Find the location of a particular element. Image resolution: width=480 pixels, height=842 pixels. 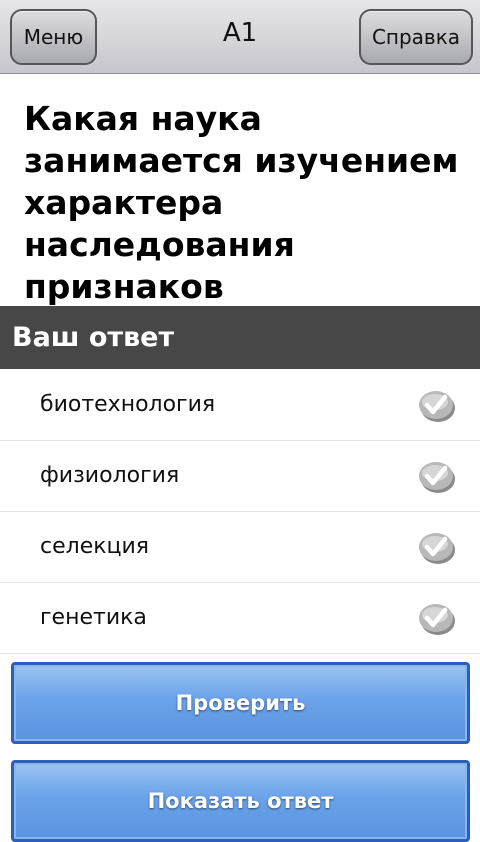

page-title: А1 is located at coordinates (240, 33).